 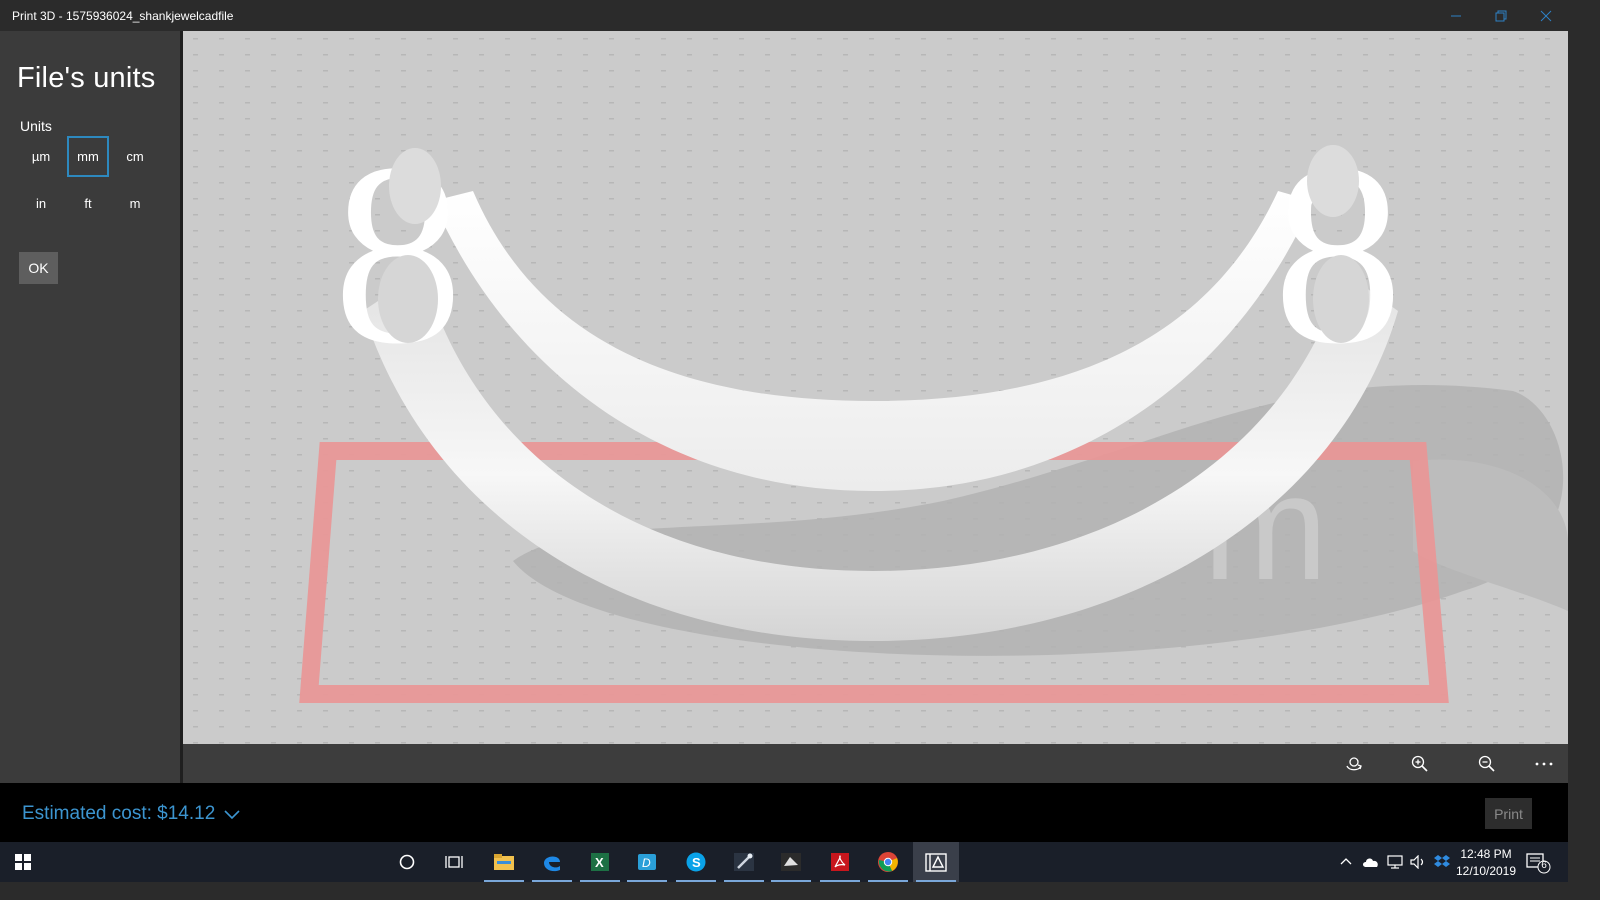 I want to click on chevron-down-icon, so click(x=232, y=816).